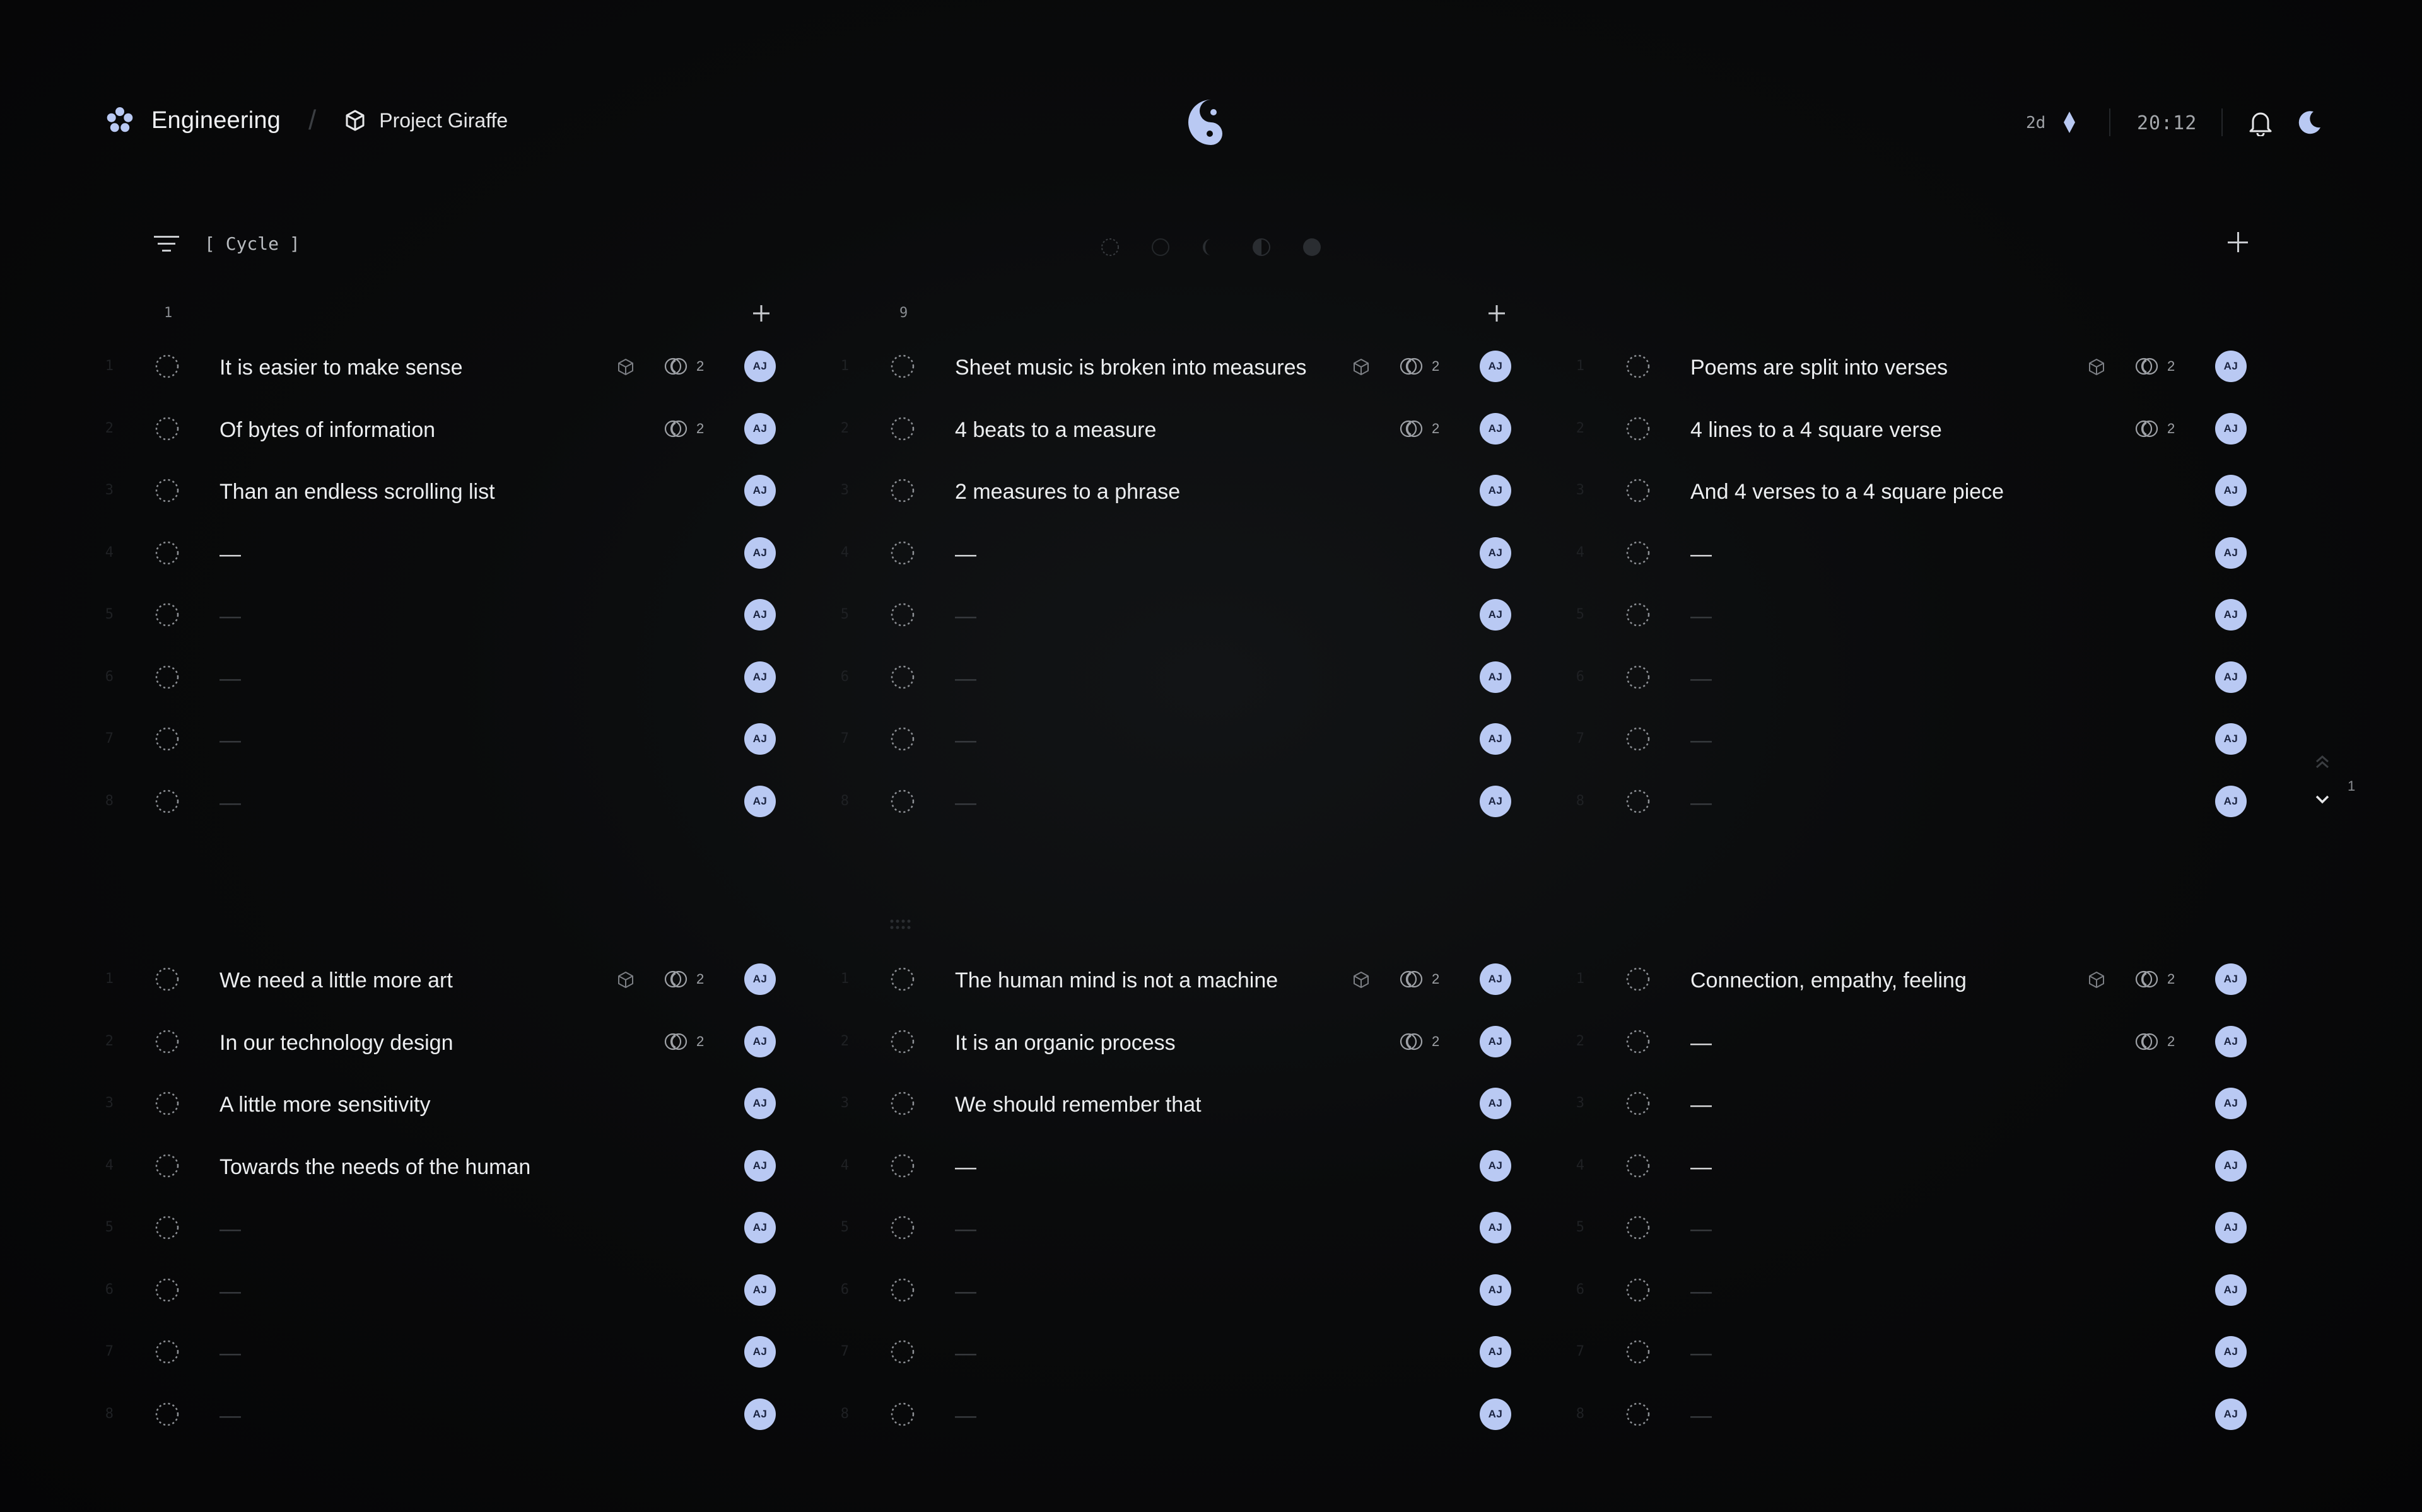 This screenshot has width=2422, height=1512. Describe the element at coordinates (1211, 248) in the screenshot. I see `moon-phase-selector` at that location.